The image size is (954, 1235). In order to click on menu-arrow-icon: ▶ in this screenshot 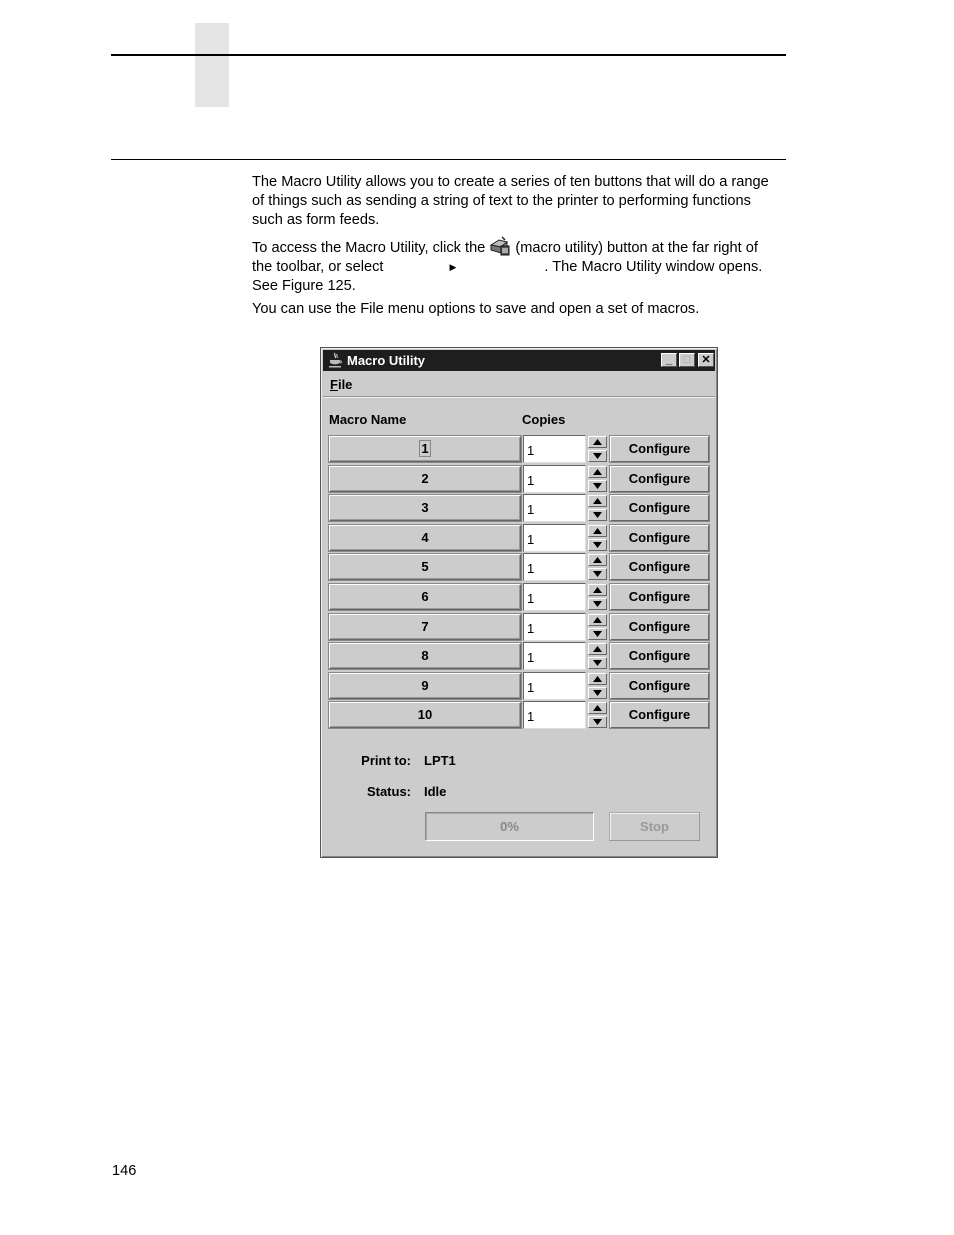, I will do `click(453, 267)`.